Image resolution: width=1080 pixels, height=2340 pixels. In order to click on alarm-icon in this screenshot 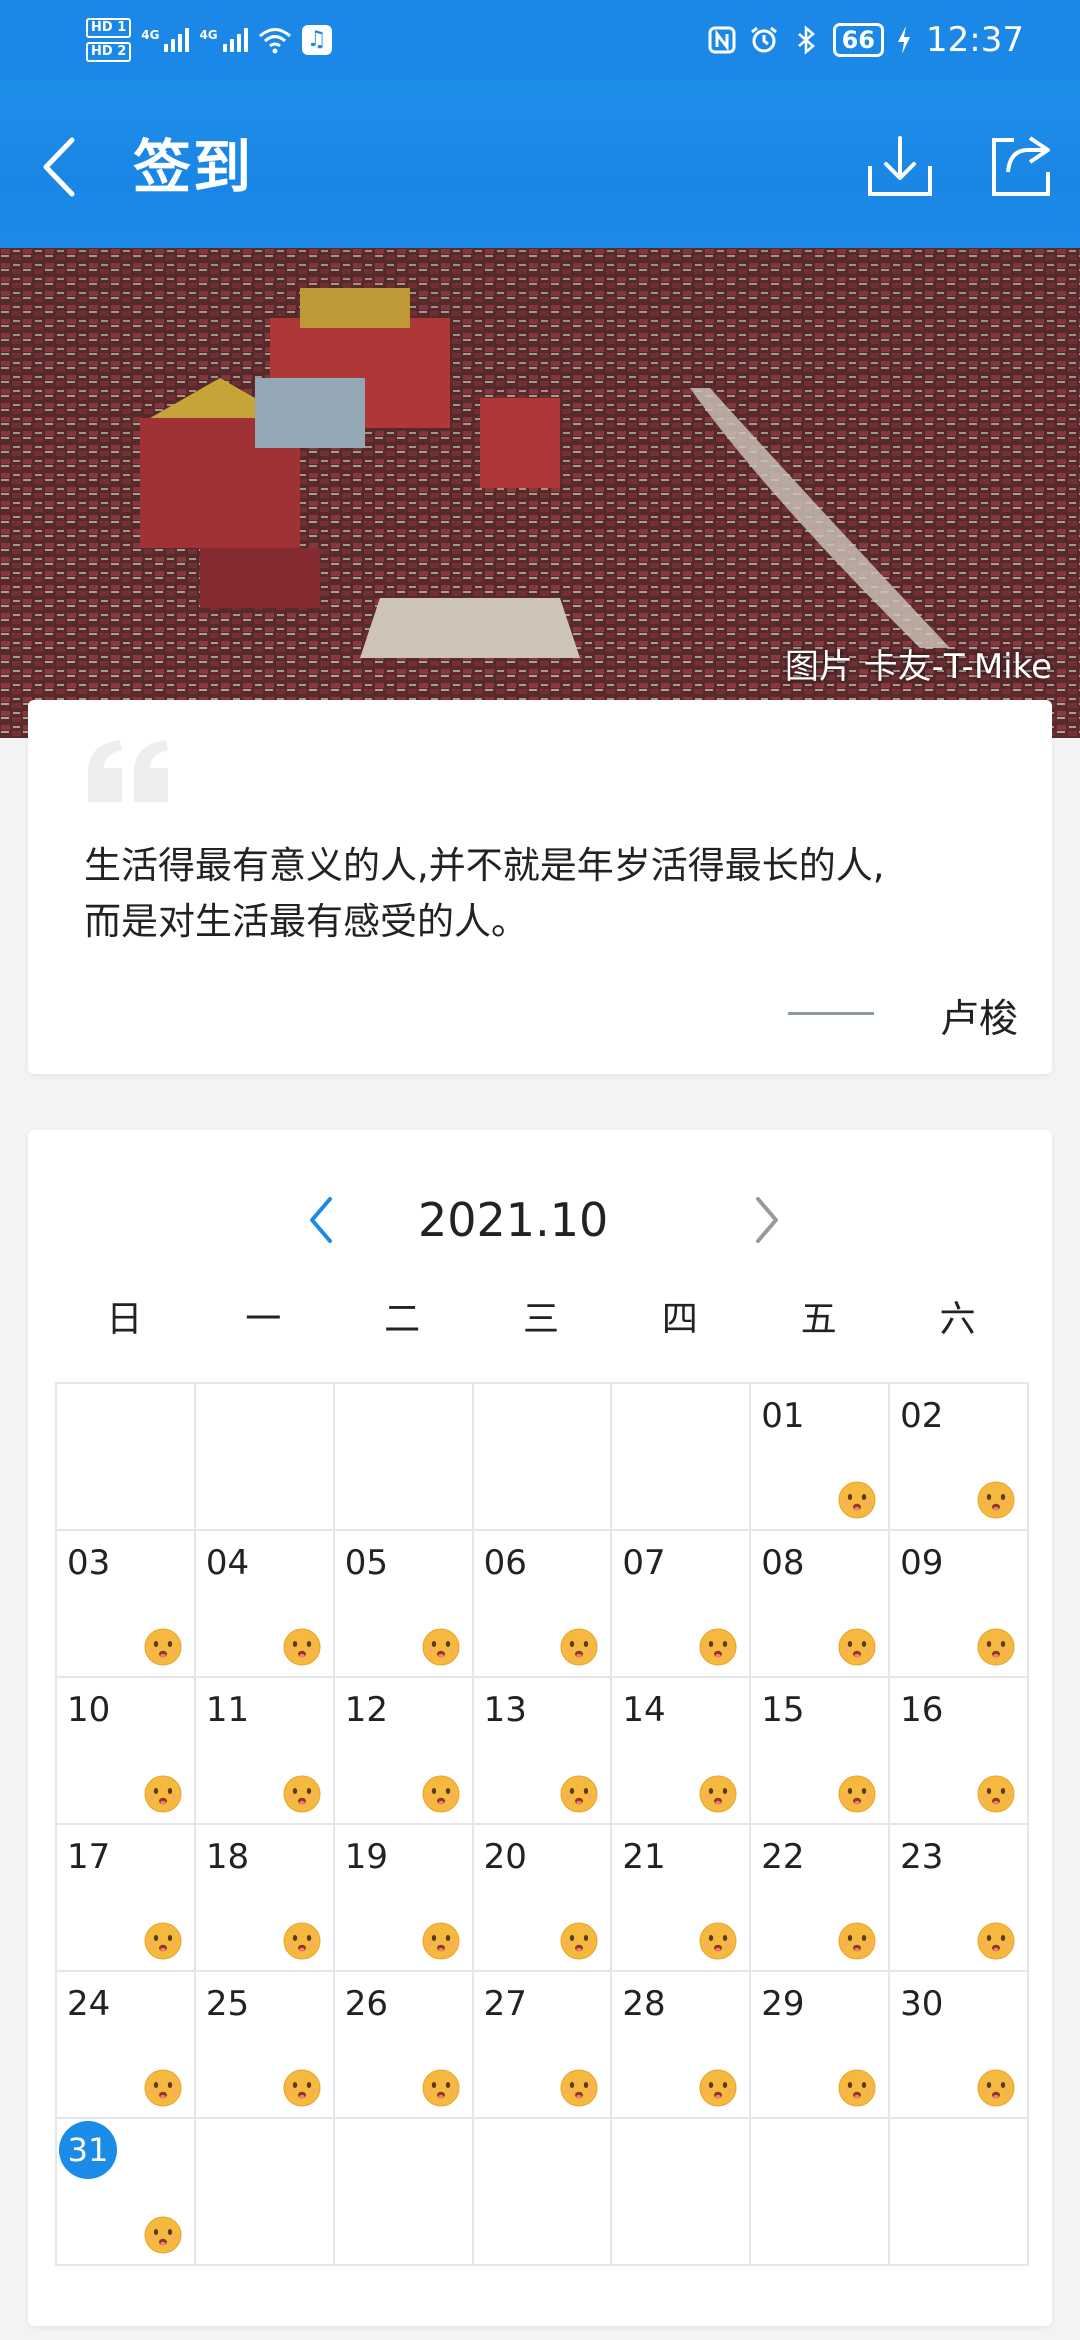, I will do `click(763, 39)`.